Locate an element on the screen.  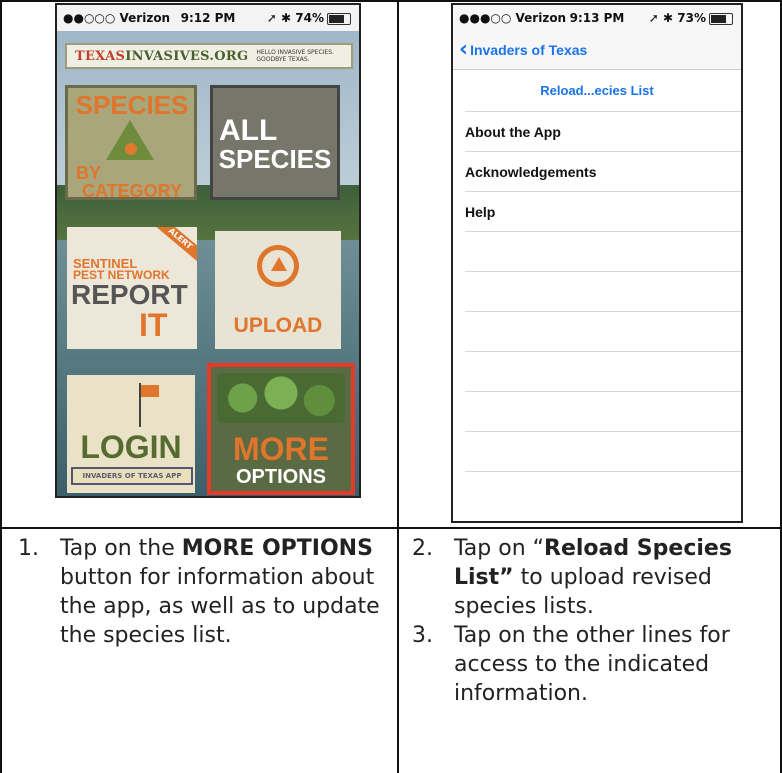
tile-more-line2: OPTIONS is located at coordinates (280, 477).